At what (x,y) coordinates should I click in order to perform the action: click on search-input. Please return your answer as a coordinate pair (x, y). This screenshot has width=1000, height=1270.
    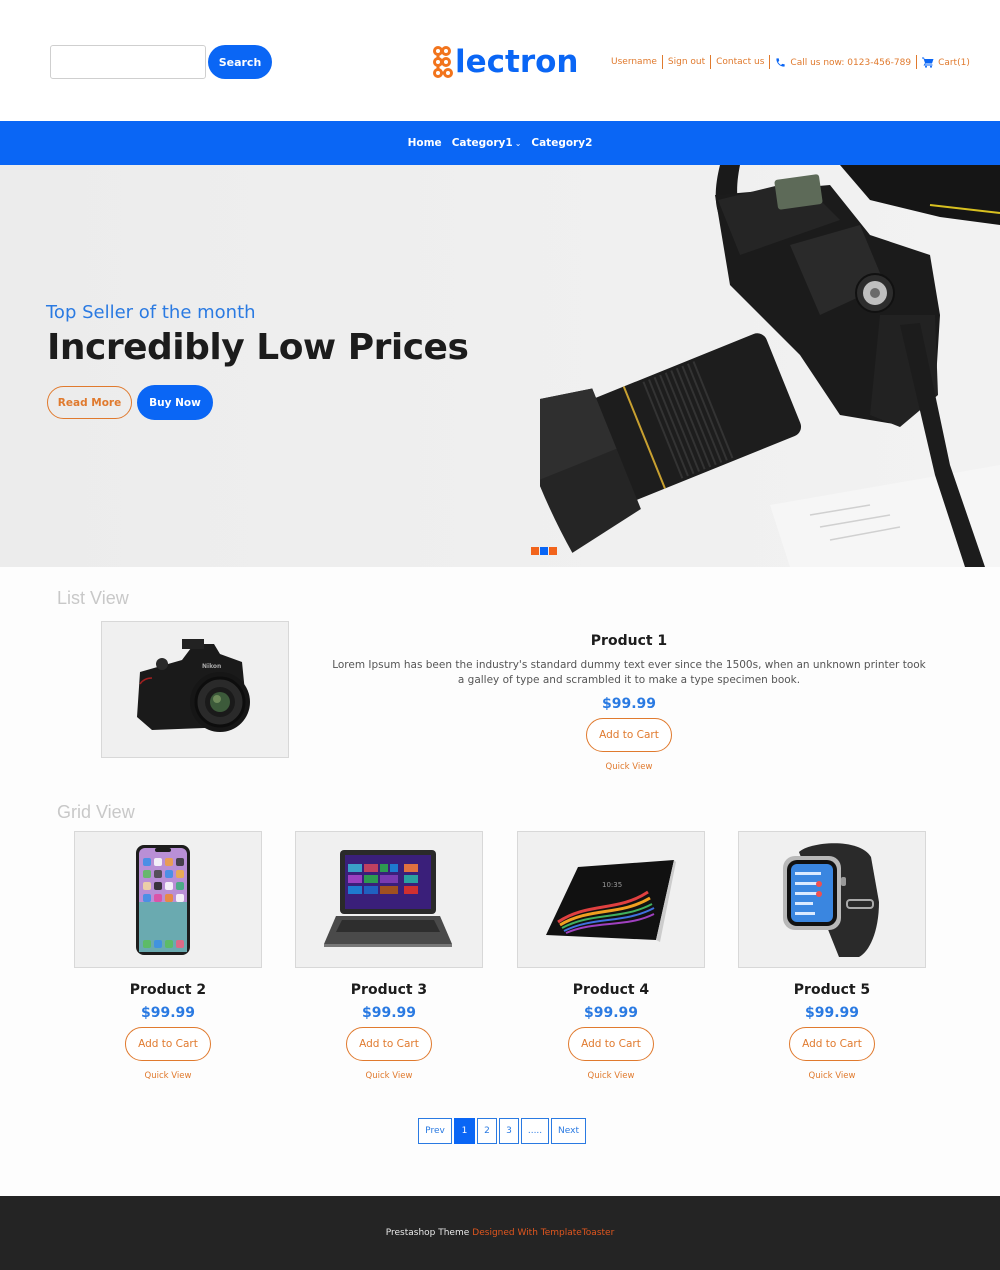
    Looking at the image, I should click on (128, 62).